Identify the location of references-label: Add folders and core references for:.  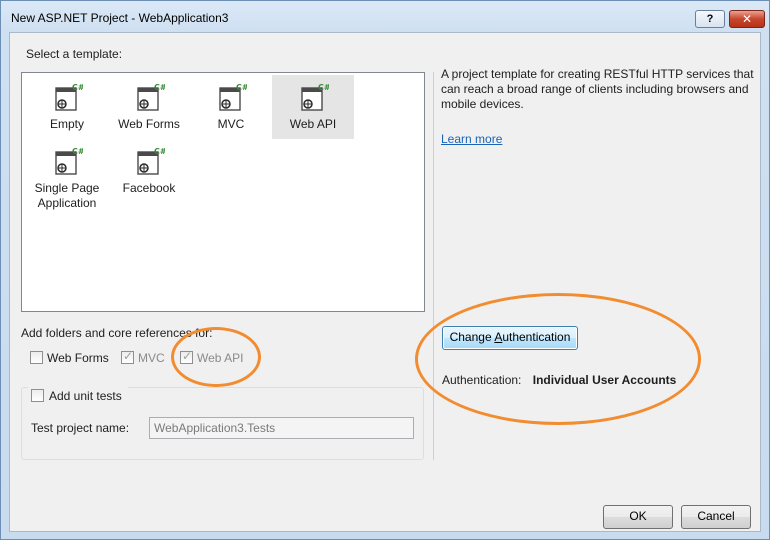
(117, 333).